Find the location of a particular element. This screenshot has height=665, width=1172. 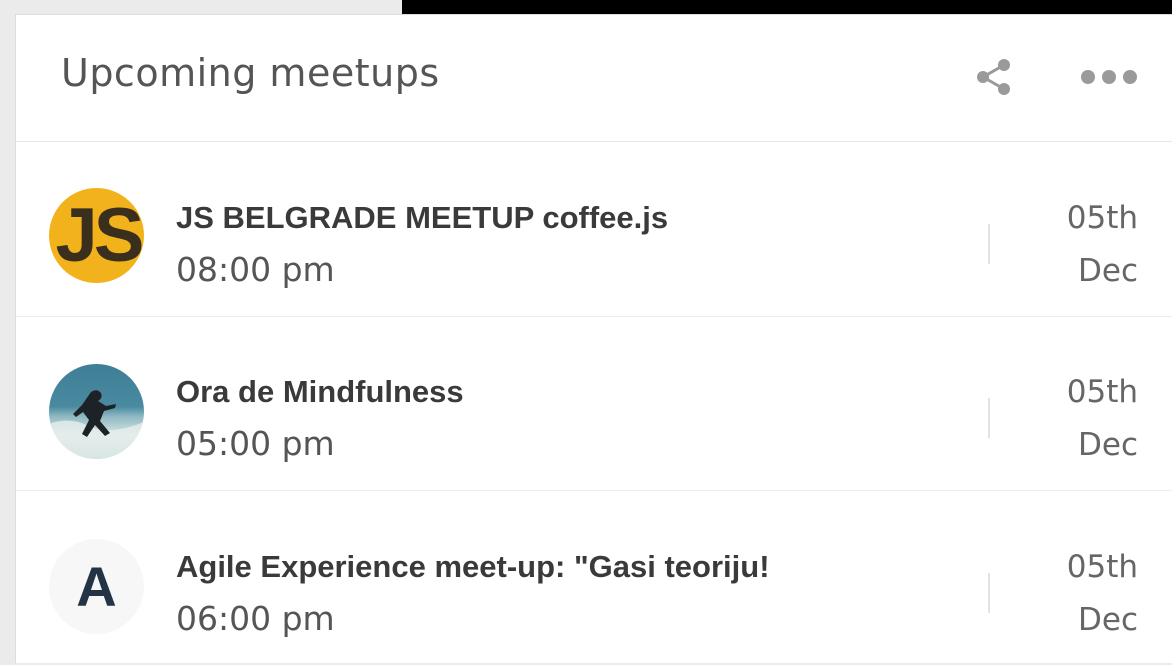

js-avatar: JS is located at coordinates (96, 235).